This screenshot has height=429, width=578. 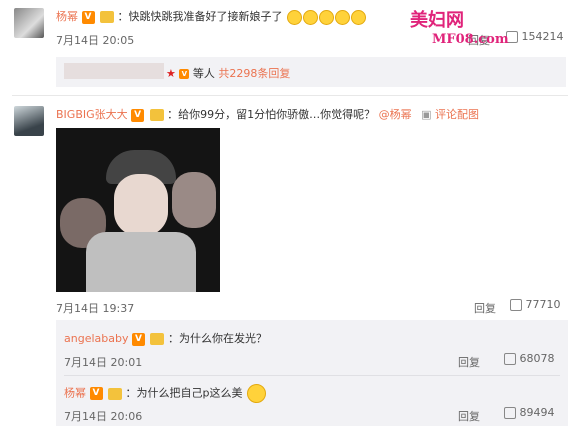 What do you see at coordinates (92, 114) in the screenshot?
I see `username: BIGBIG张大大` at bounding box center [92, 114].